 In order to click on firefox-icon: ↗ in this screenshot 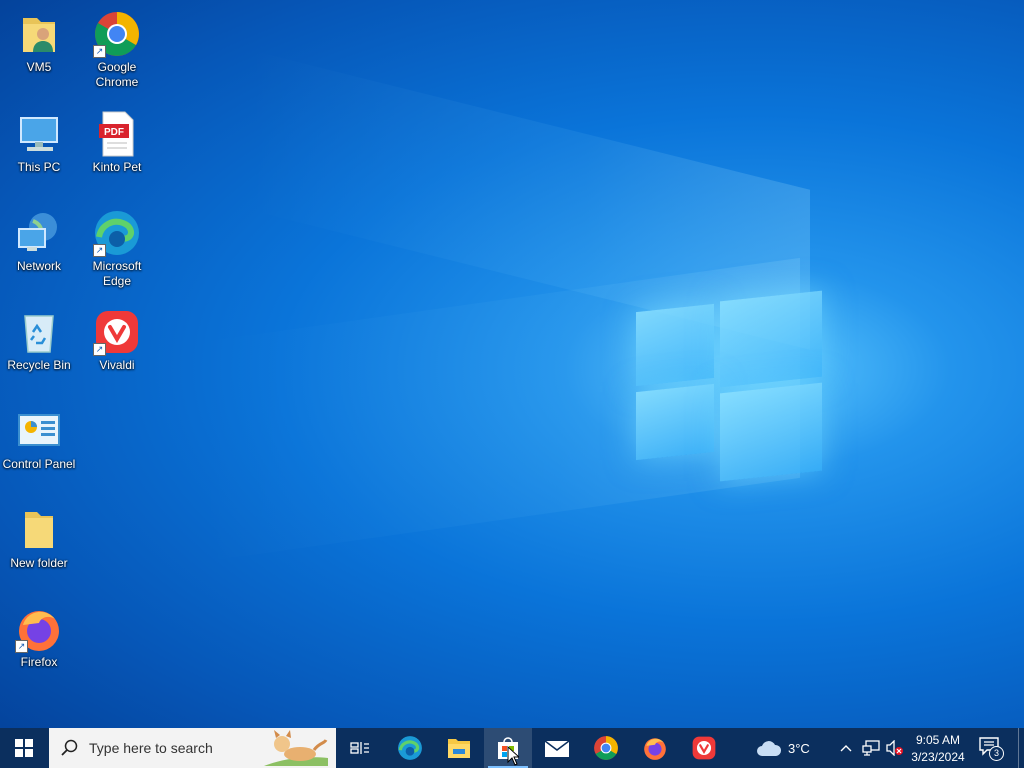, I will do `click(39, 629)`.